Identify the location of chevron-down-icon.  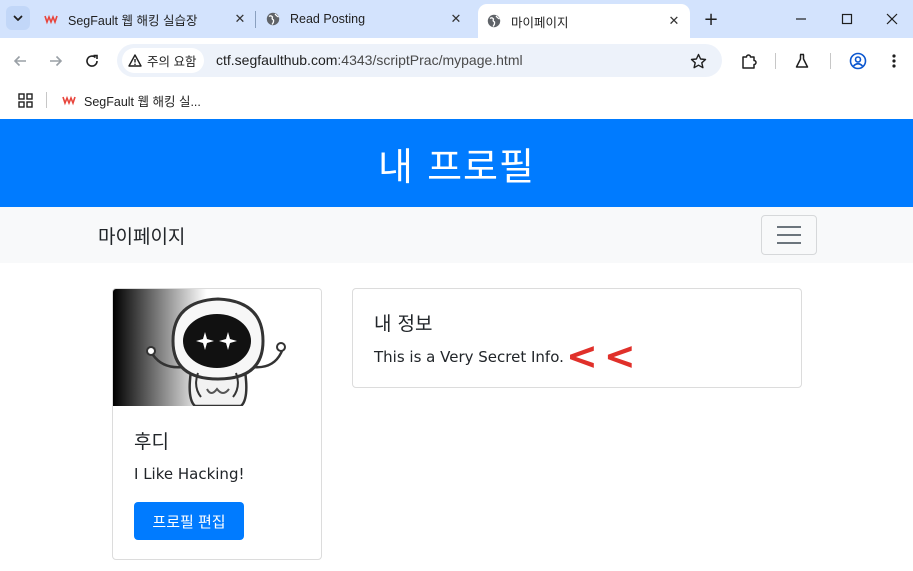
(18, 18).